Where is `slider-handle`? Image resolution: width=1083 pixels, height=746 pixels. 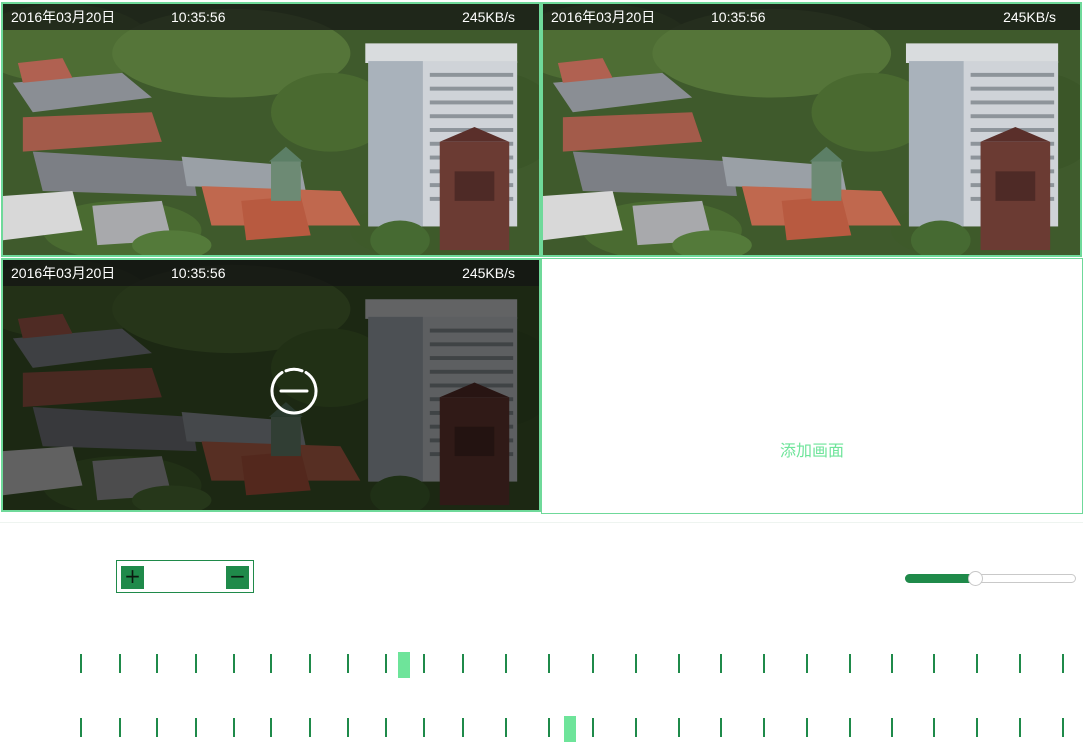 slider-handle is located at coordinates (976, 578).